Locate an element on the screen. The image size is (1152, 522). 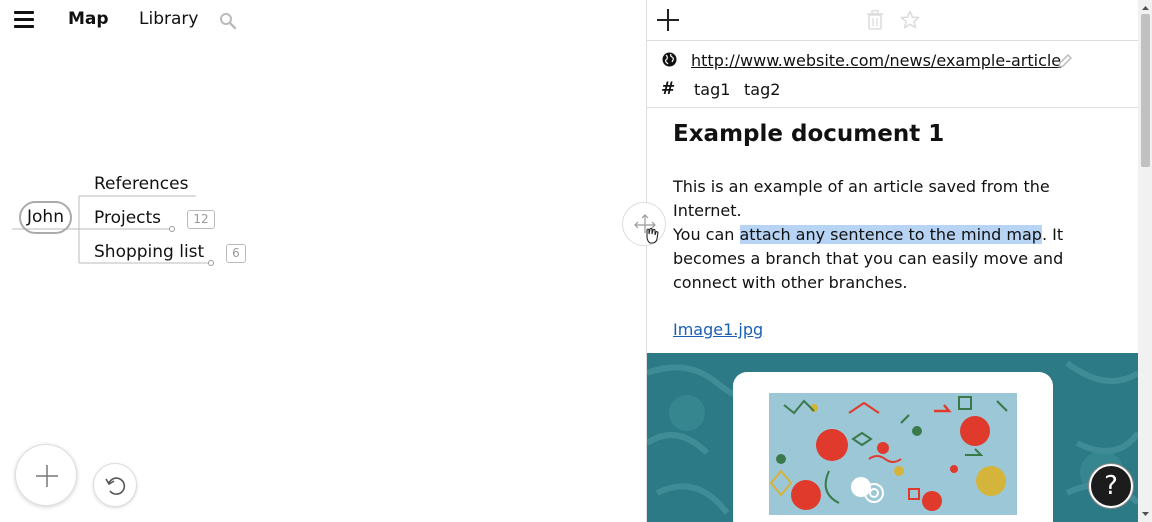
document-title: Example document 1 is located at coordinates (809, 134).